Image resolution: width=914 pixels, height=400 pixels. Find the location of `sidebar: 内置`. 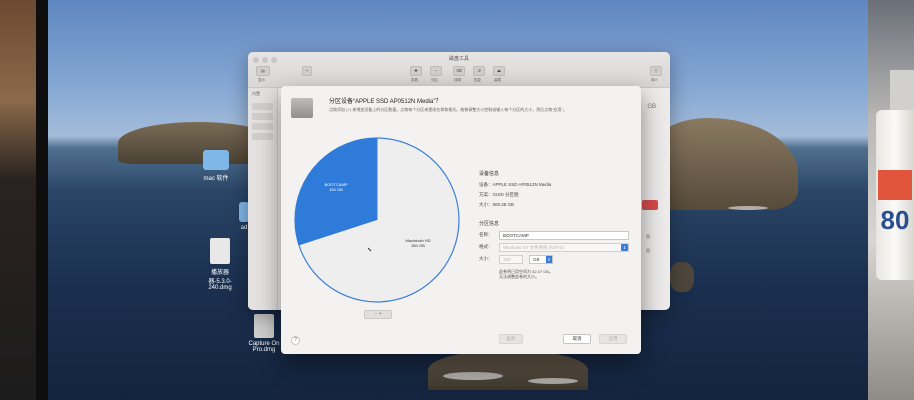

sidebar: 内置 is located at coordinates (263, 199).